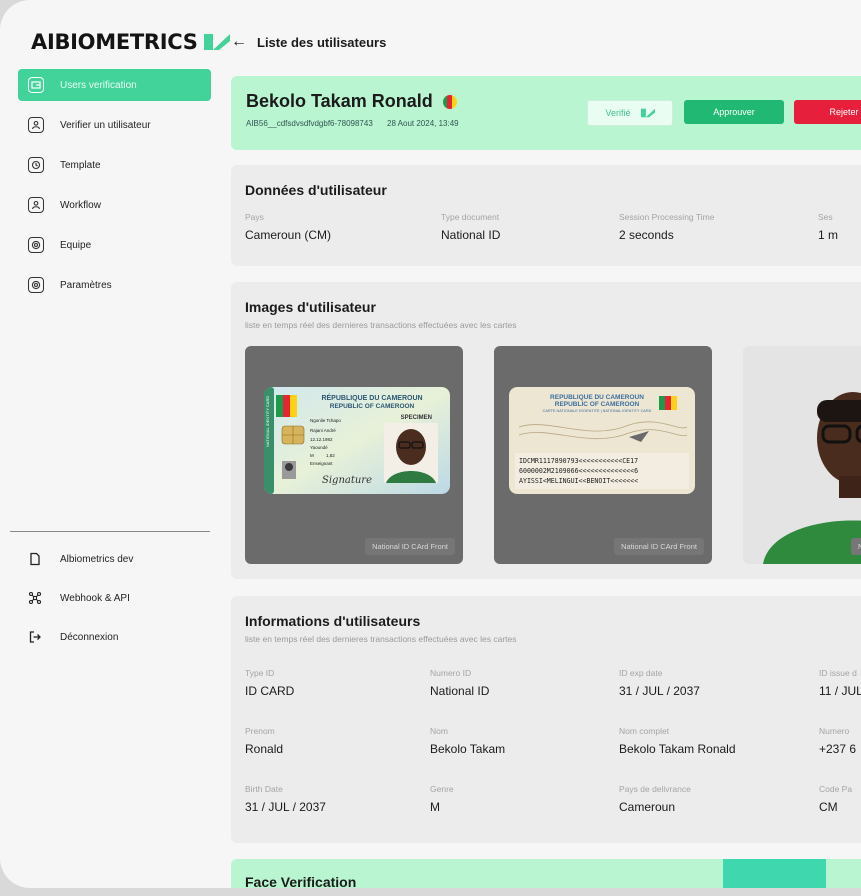  Describe the element at coordinates (321, 439) in the screenshot. I see `svg-text: 12.12.1982` at that location.